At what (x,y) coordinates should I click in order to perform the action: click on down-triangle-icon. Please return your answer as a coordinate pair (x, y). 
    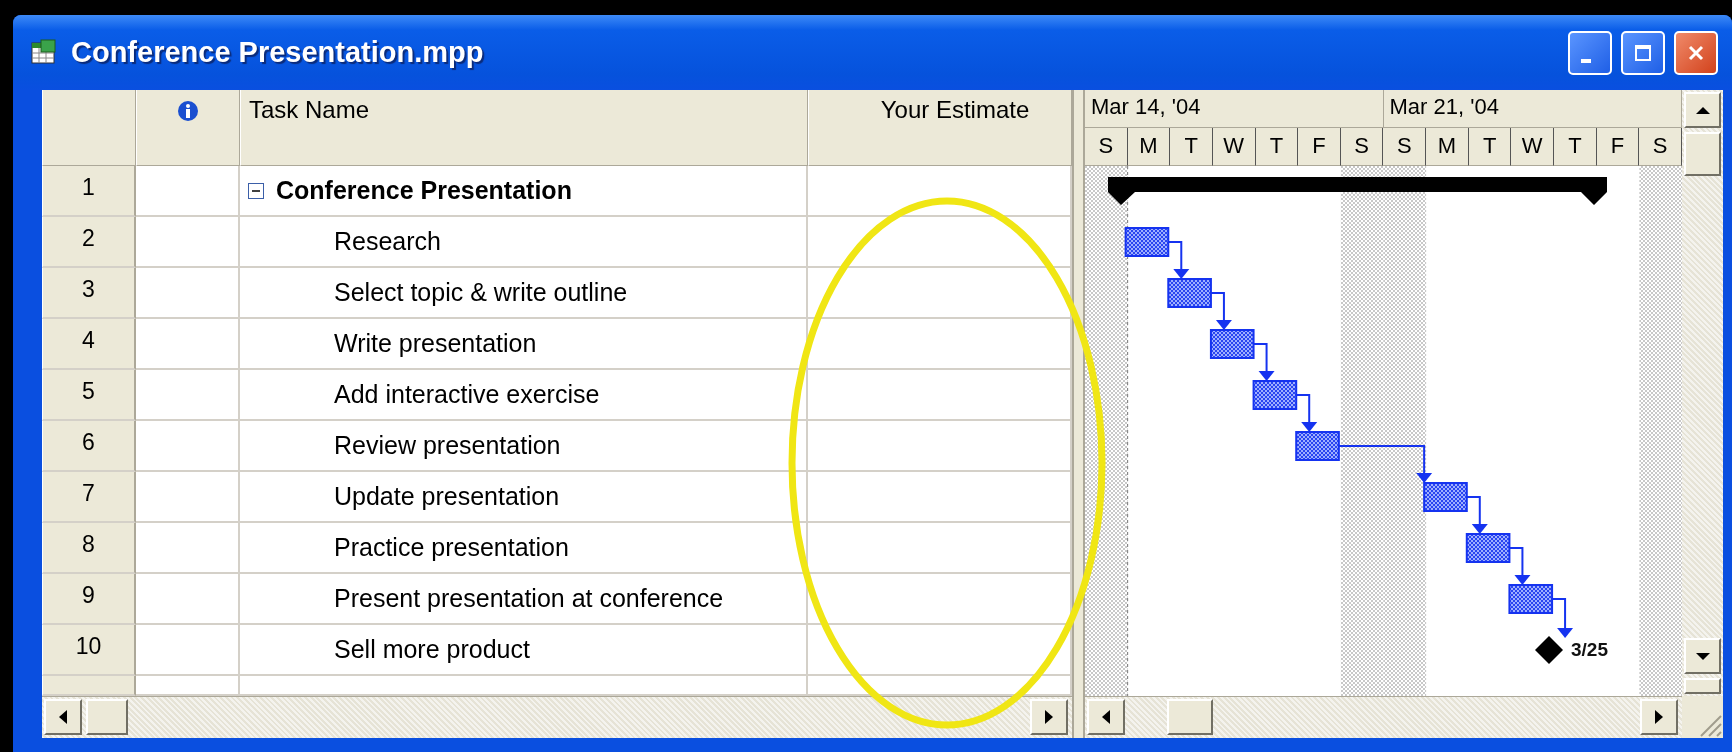
    Looking at the image, I should click on (1702, 656).